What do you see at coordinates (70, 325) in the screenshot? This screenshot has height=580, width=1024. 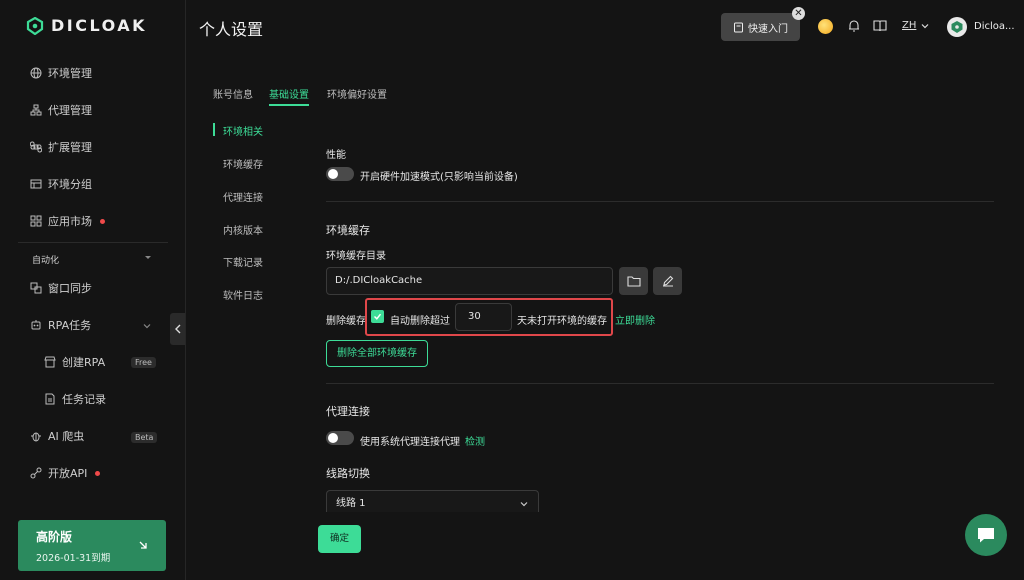 I see `sidebar-item-label: RPA任务` at bounding box center [70, 325].